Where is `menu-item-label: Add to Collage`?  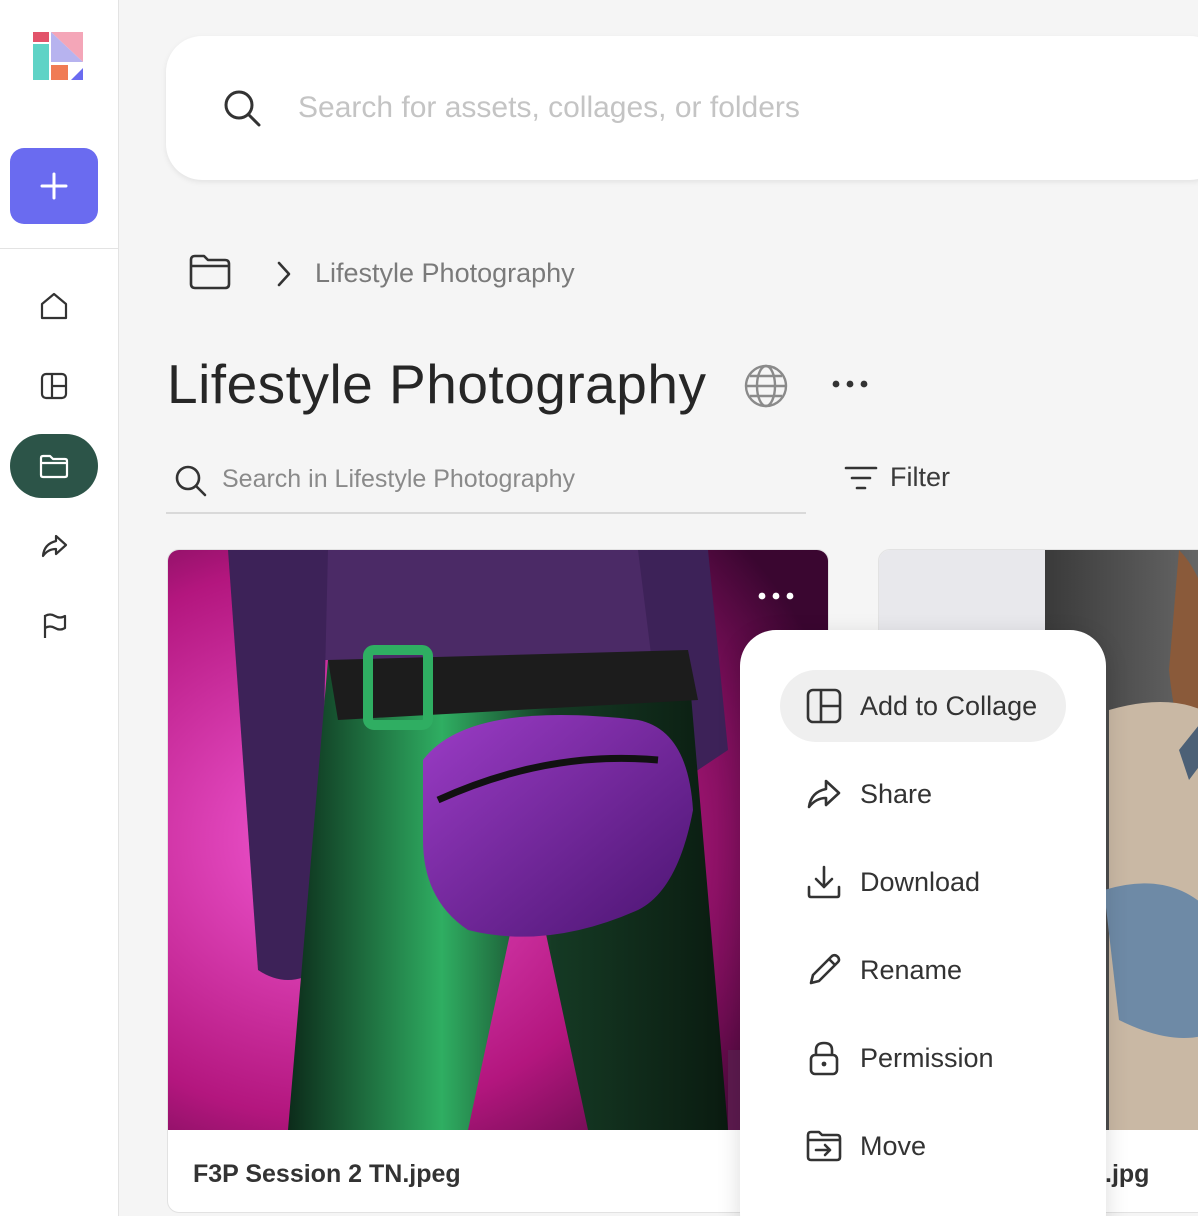
menu-item-label: Add to Collage is located at coordinates (949, 705).